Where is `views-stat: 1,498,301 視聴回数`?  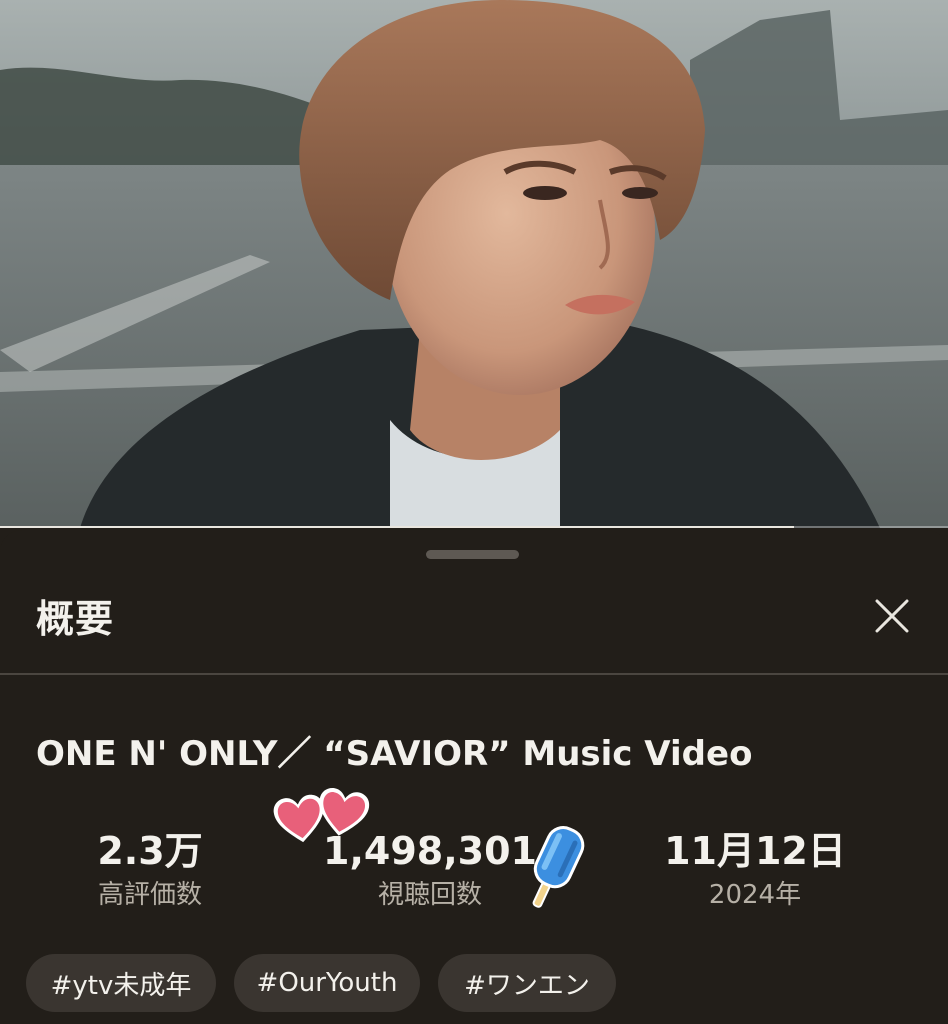
views-stat: 1,498,301 視聴回数 is located at coordinates (430, 870).